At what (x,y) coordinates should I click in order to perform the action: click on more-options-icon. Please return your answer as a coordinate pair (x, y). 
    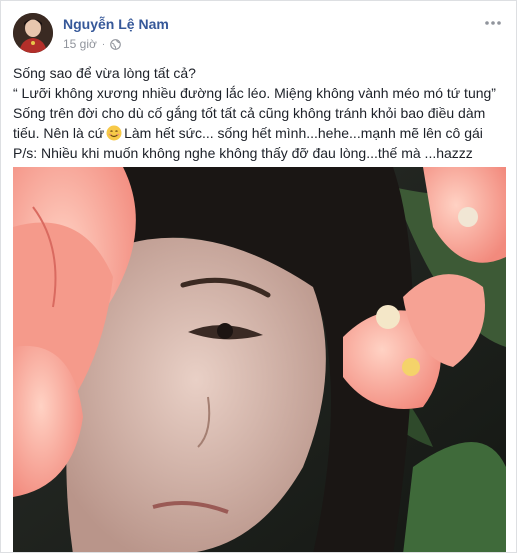
    Looking at the image, I should click on (493, 23).